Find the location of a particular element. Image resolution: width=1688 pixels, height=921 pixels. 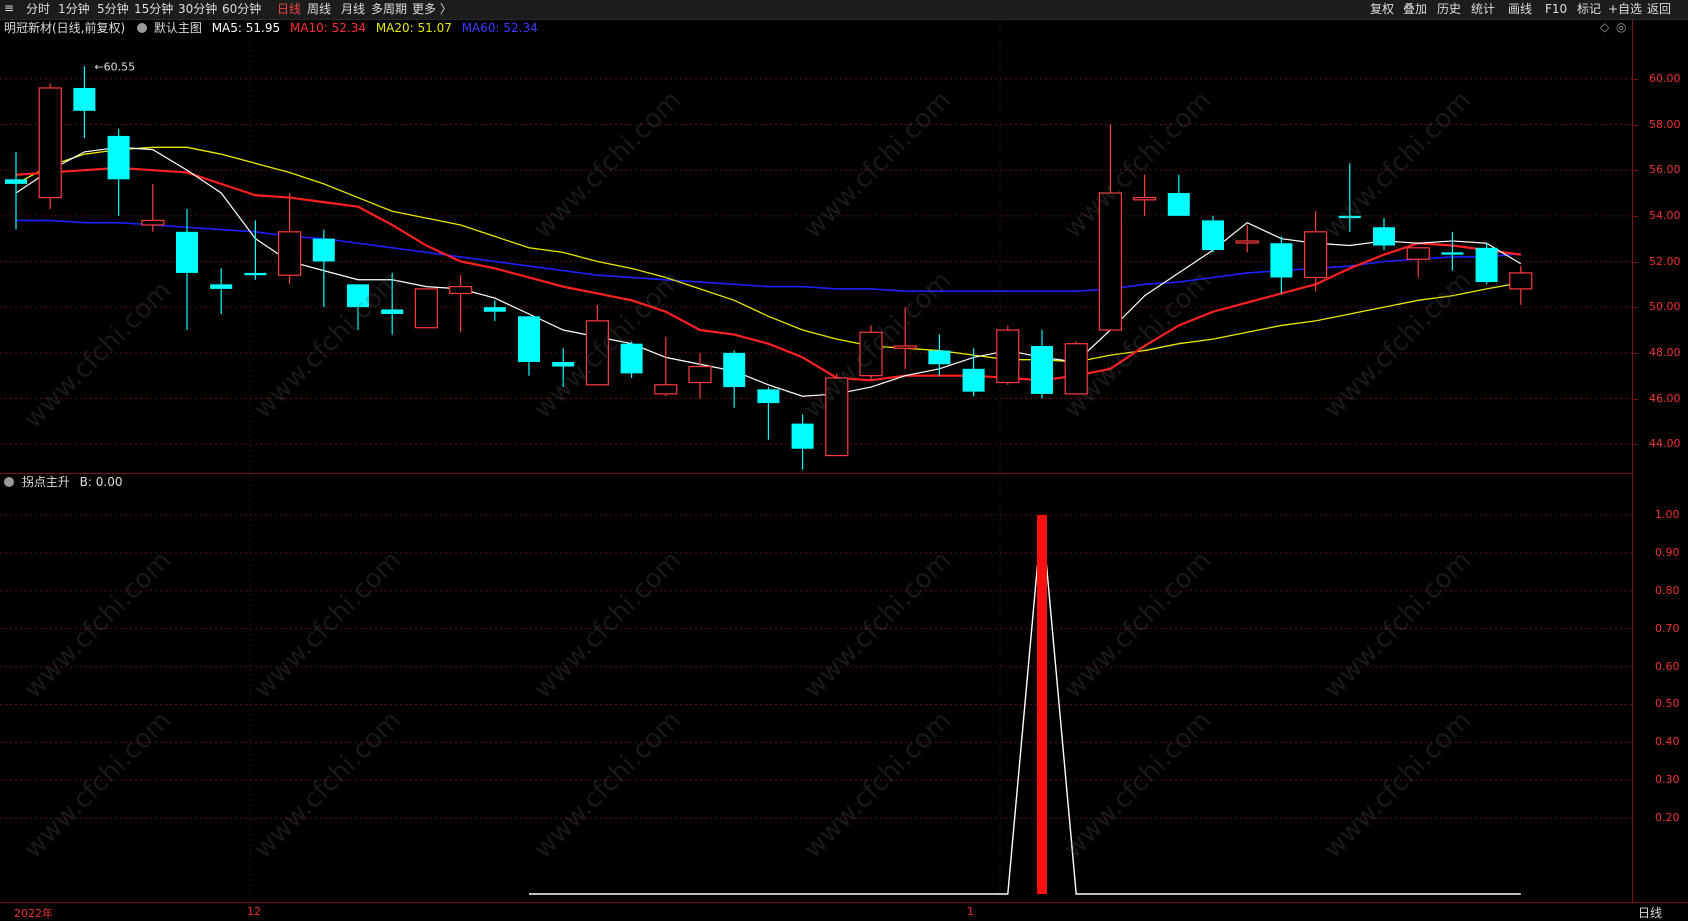

period-2: 5分钟 is located at coordinates (113, 9).